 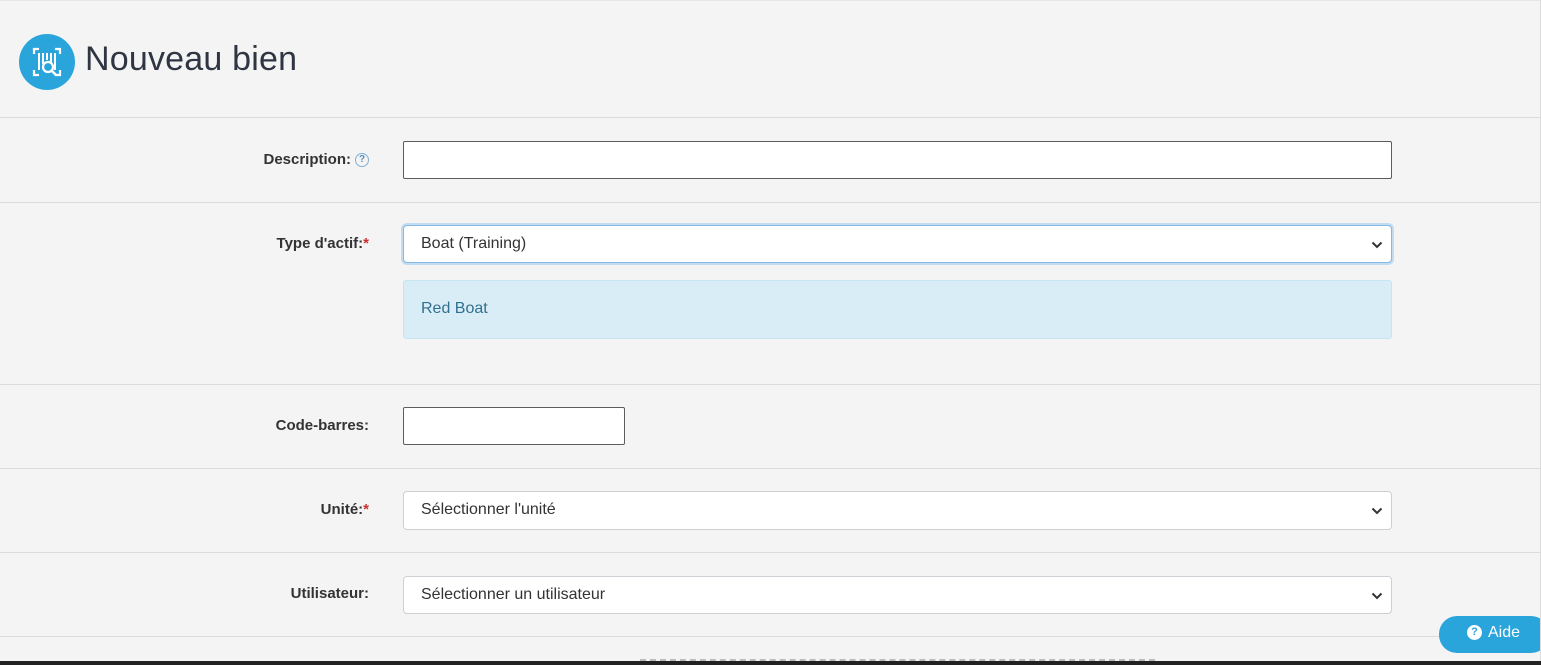 I want to click on user-selected: Sélectionner un utilisateur, so click(x=513, y=594).